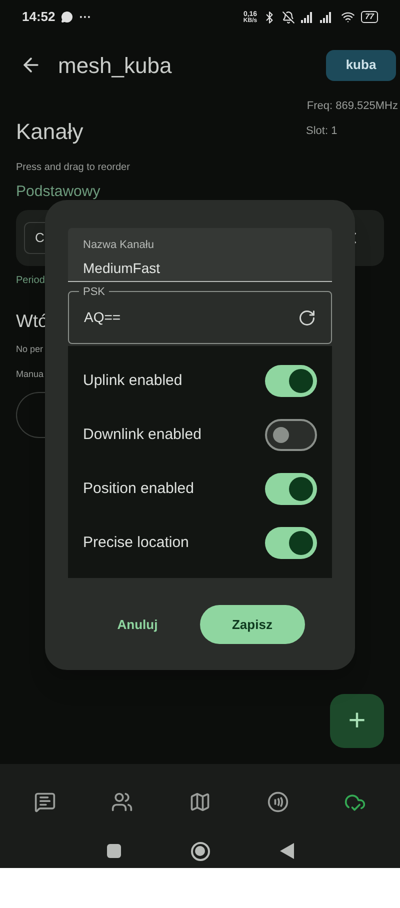  I want to click on name-input-field: Nazwa Kanału MediumFast, so click(200, 255).